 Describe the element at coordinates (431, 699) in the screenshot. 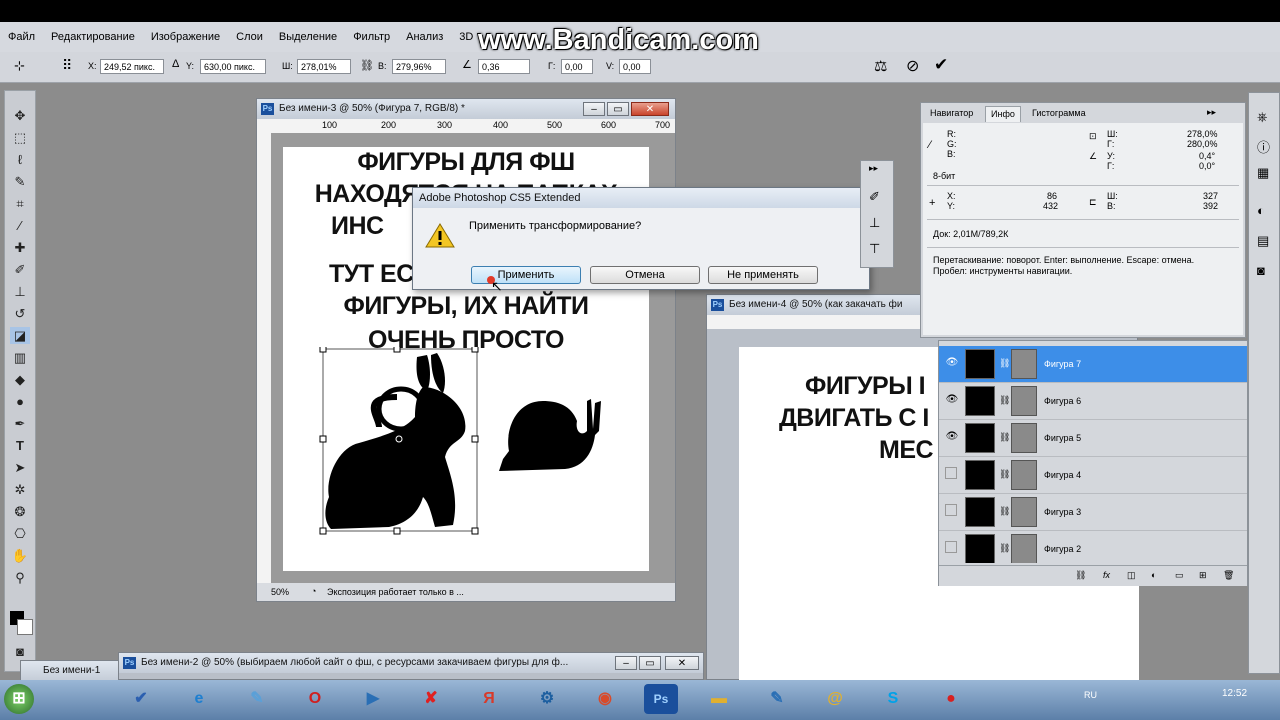

I see `taskbar-app-icon: ✘` at that location.